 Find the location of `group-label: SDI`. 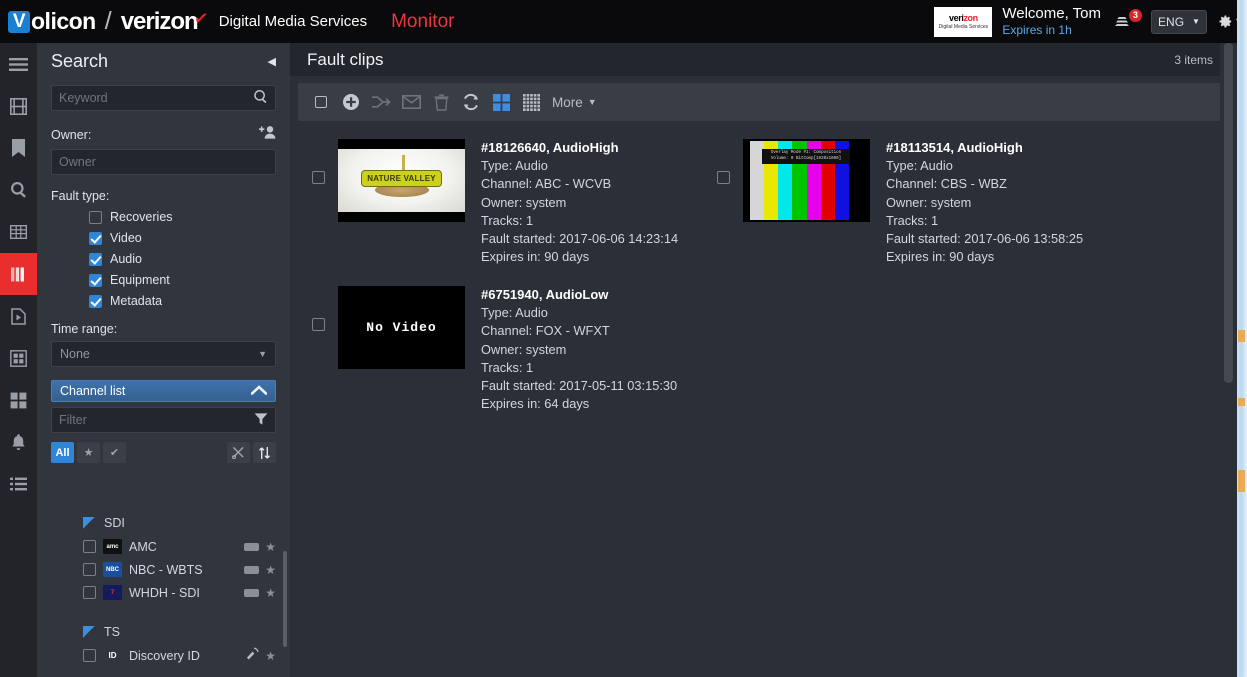

group-label: SDI is located at coordinates (114, 523).